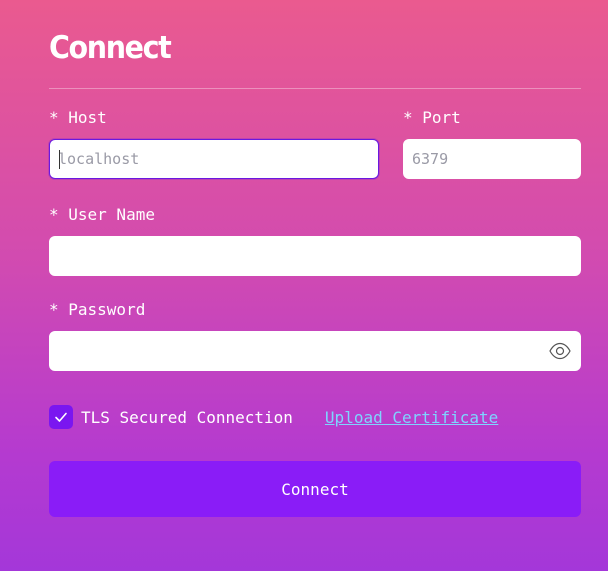 The width and height of the screenshot is (608, 571). What do you see at coordinates (102, 214) in the screenshot?
I see `username-label: * User Name` at bounding box center [102, 214].